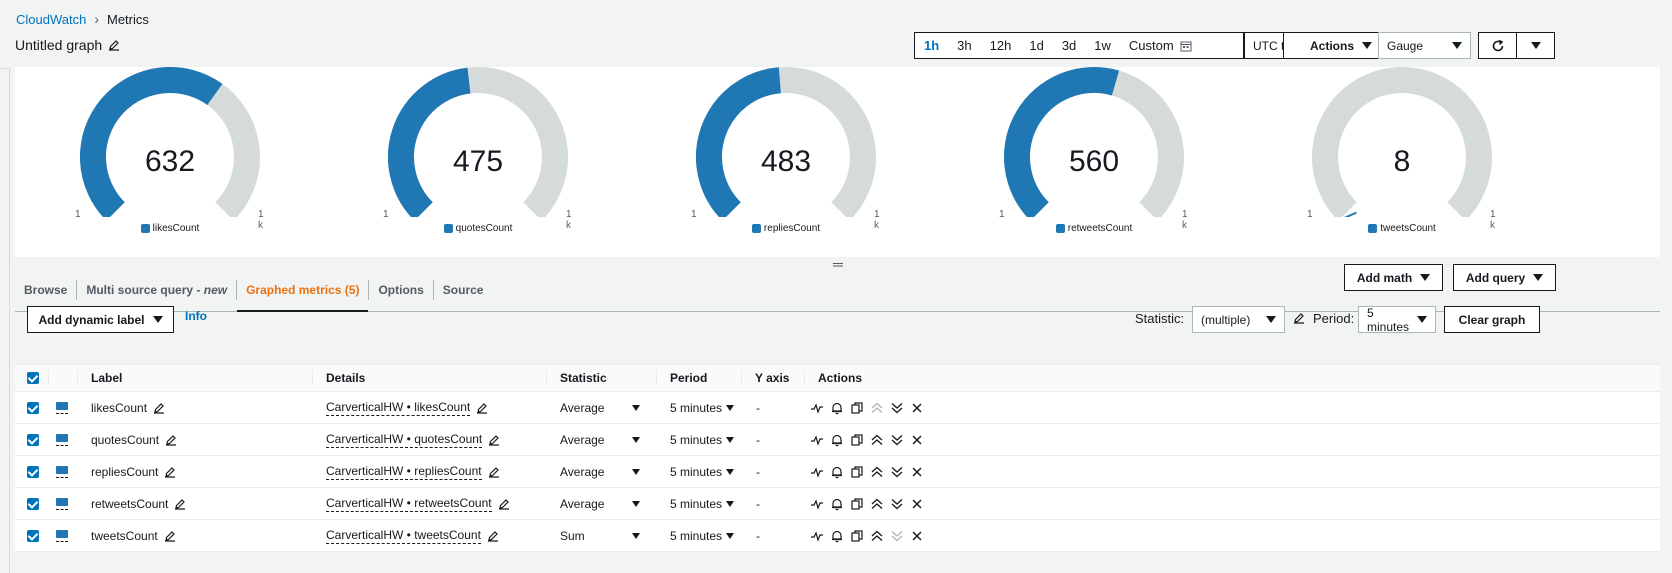 This screenshot has height=573, width=1672. Describe the element at coordinates (58, 45) in the screenshot. I see `graph-title: Untitled graph` at that location.